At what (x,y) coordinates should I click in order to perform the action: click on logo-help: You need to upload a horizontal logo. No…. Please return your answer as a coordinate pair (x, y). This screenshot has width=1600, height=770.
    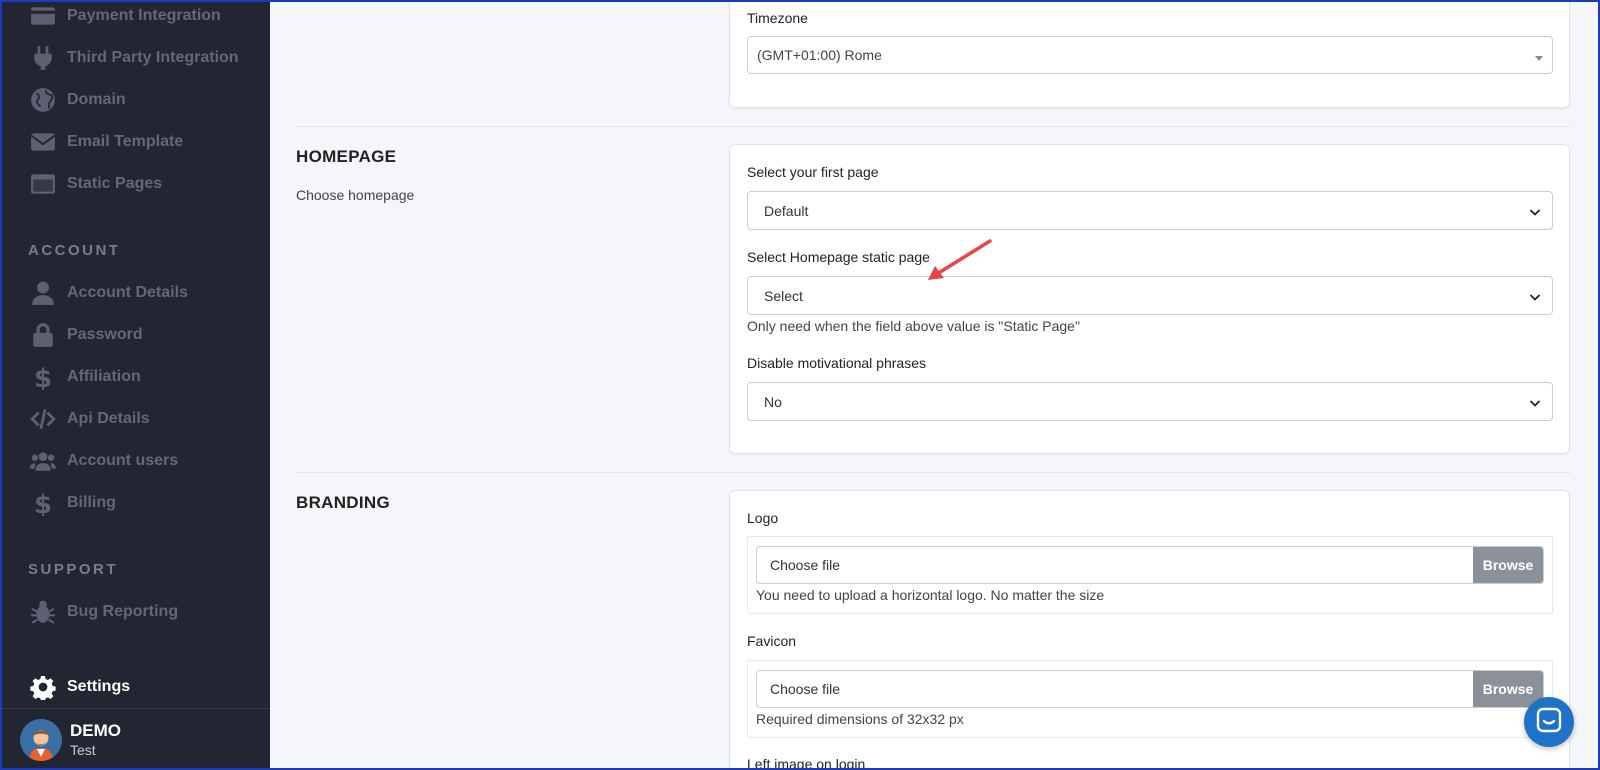
    Looking at the image, I should click on (930, 595).